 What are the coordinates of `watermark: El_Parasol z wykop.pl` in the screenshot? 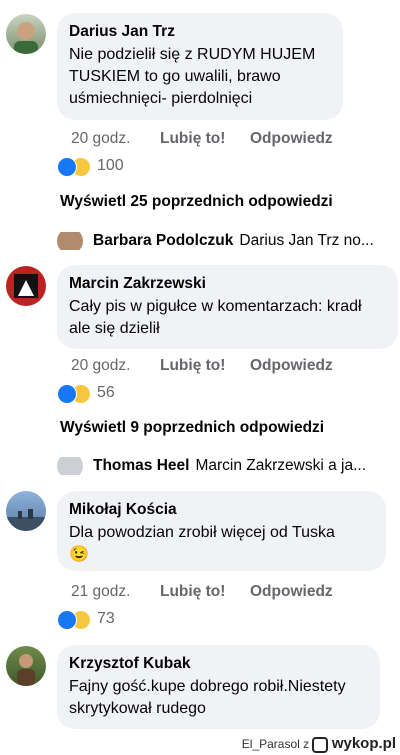 It's located at (319, 744).